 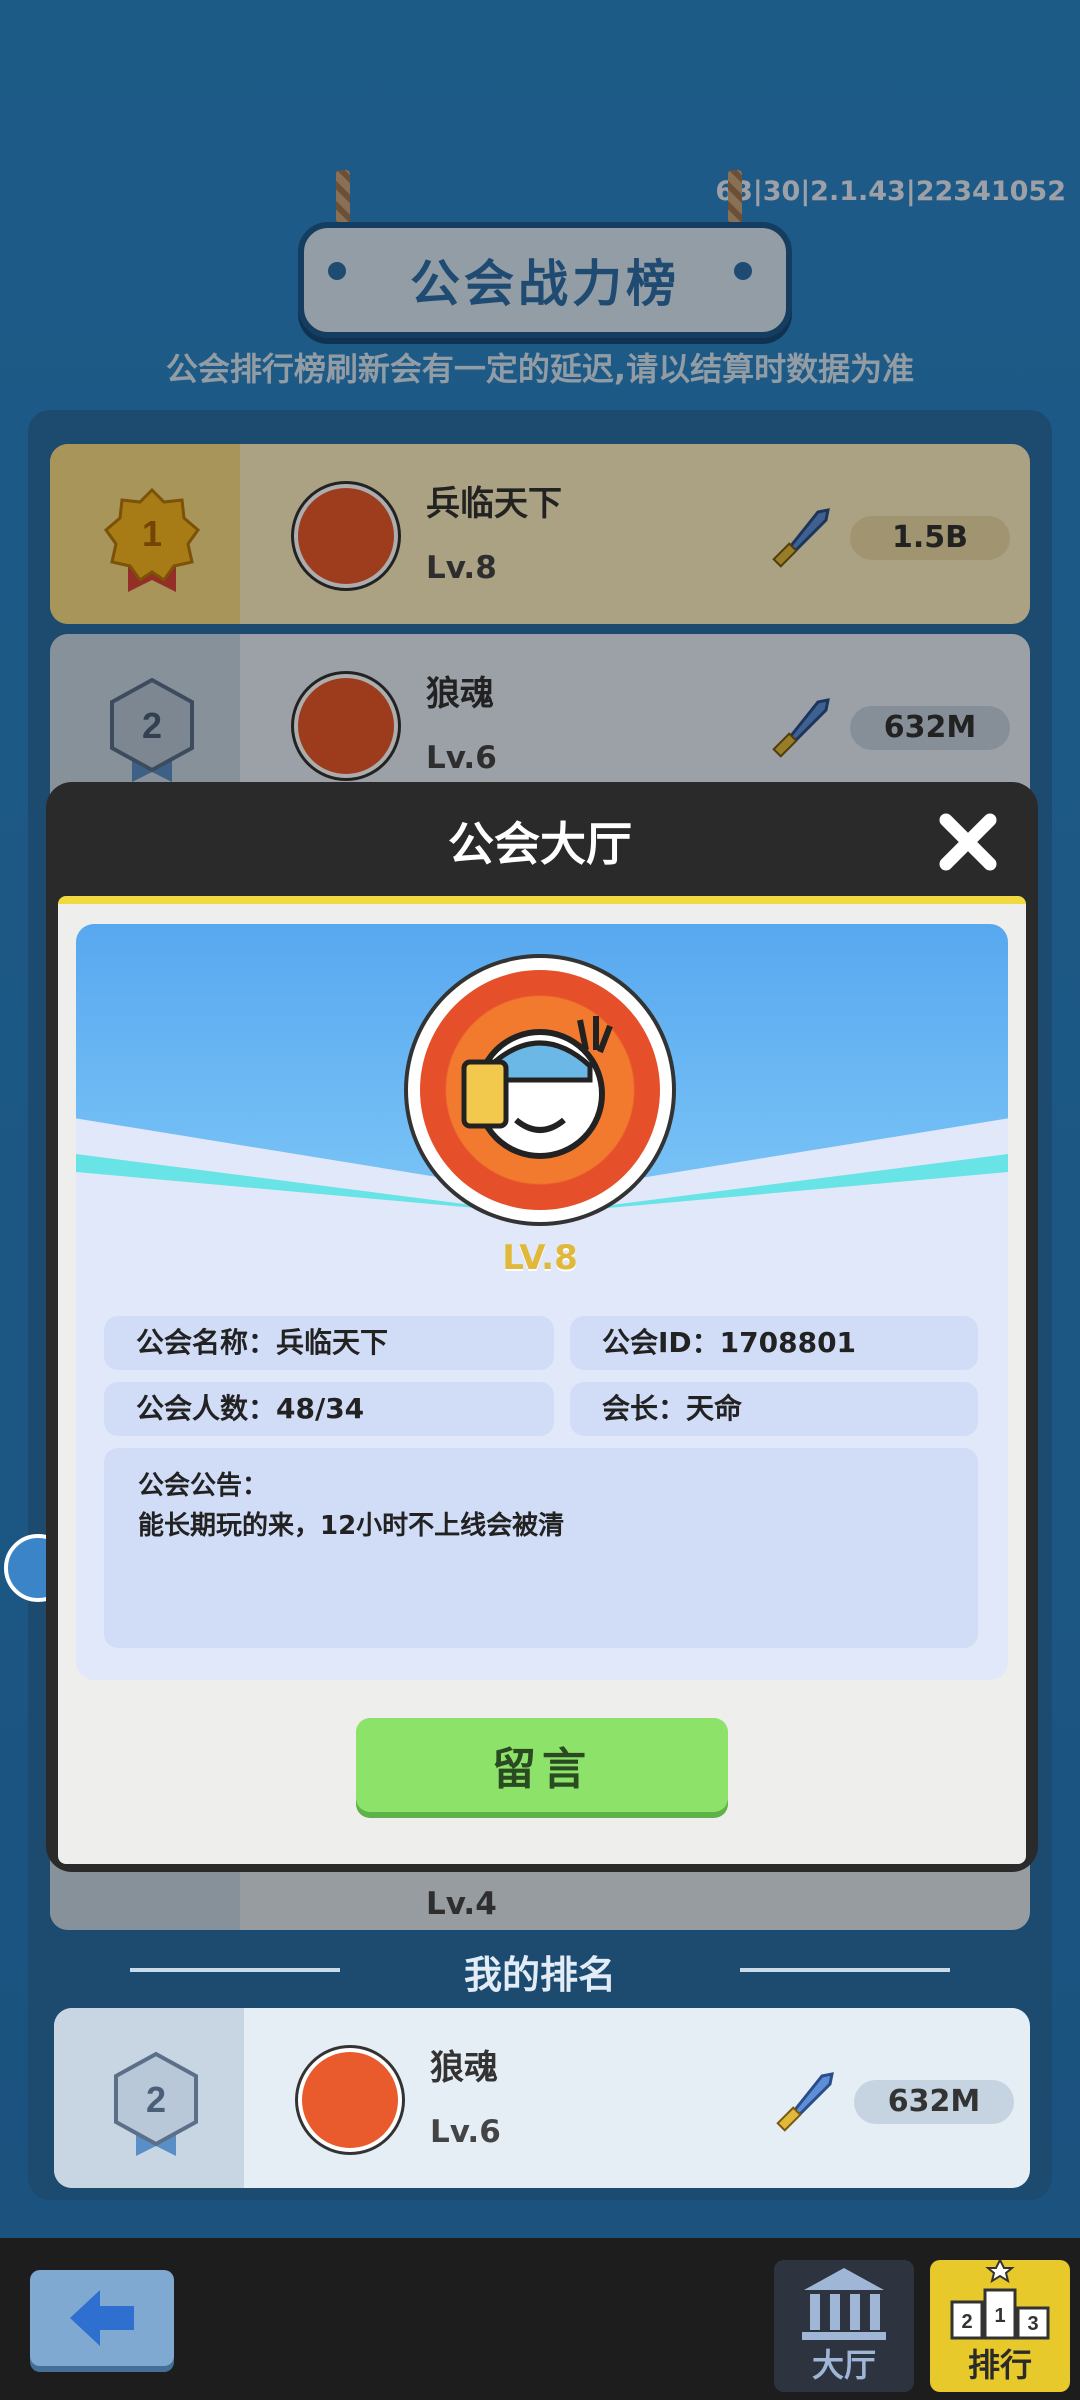 I want to click on podium-icon: 2 1 3, so click(x=1000, y=2298).